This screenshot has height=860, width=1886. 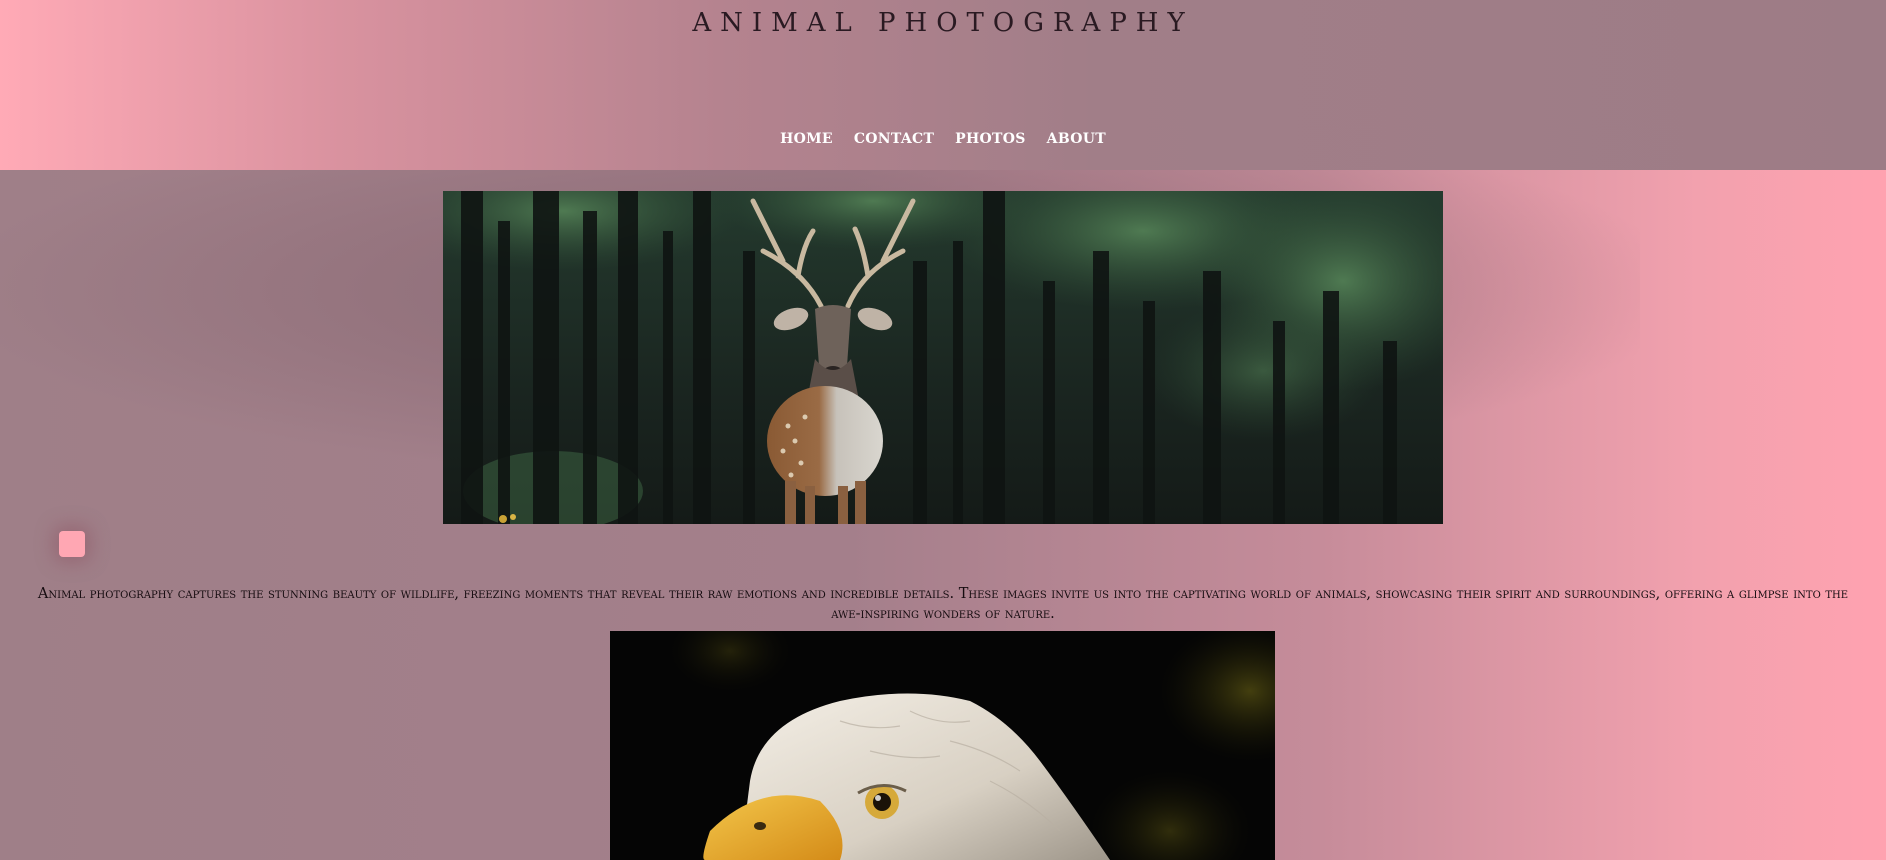 What do you see at coordinates (806, 139) in the screenshot?
I see `nav-home-link: HOME` at bounding box center [806, 139].